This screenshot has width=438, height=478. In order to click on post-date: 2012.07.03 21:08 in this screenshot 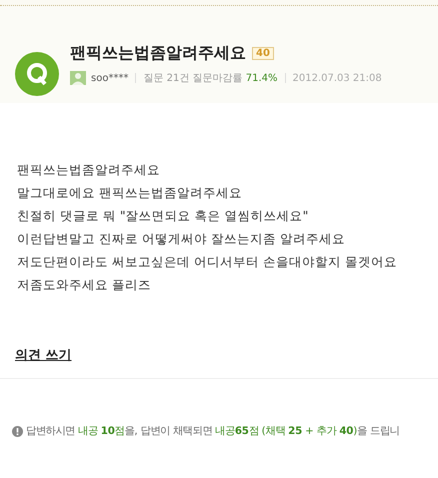, I will do `click(337, 78)`.